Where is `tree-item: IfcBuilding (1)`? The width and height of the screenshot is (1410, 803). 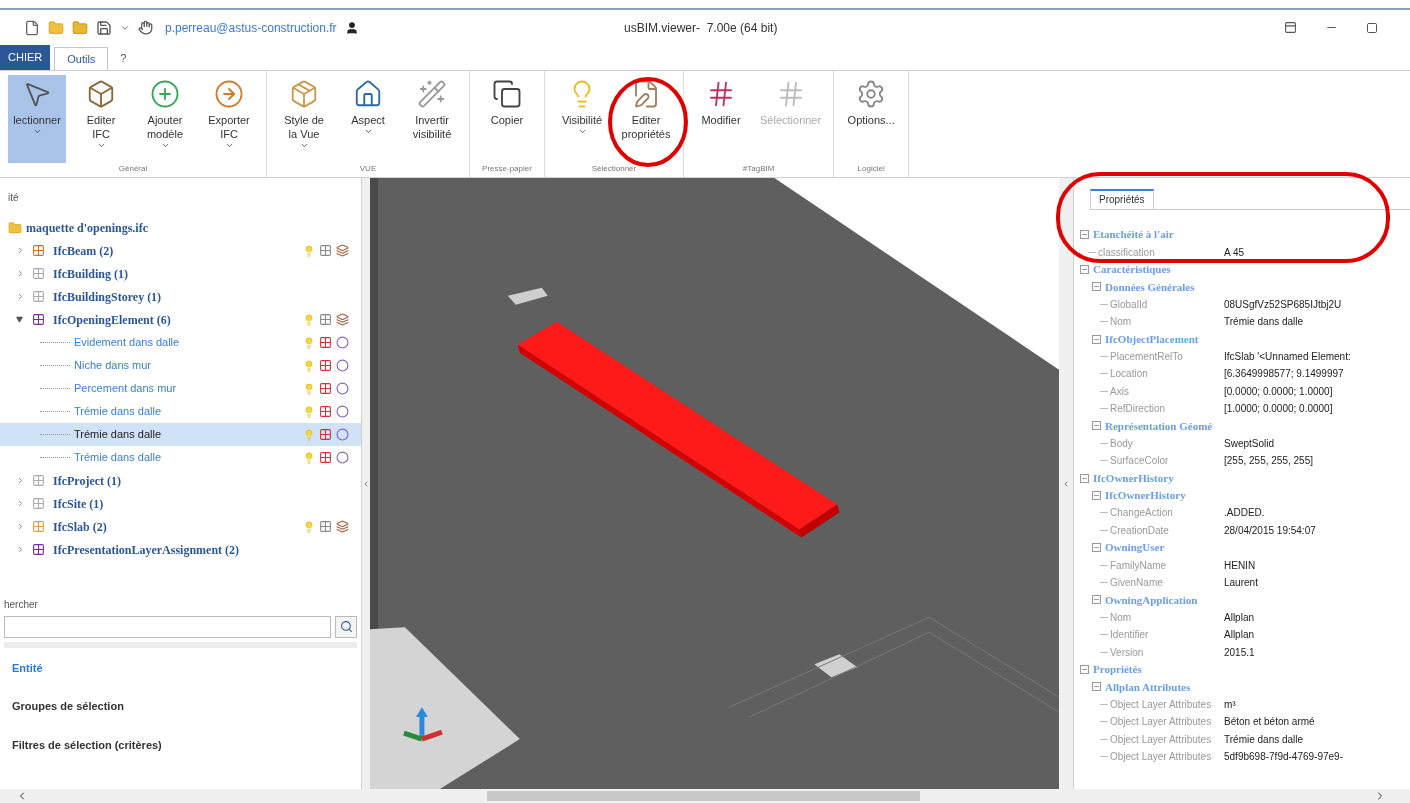
tree-item: IfcBuilding (1) is located at coordinates (90, 273).